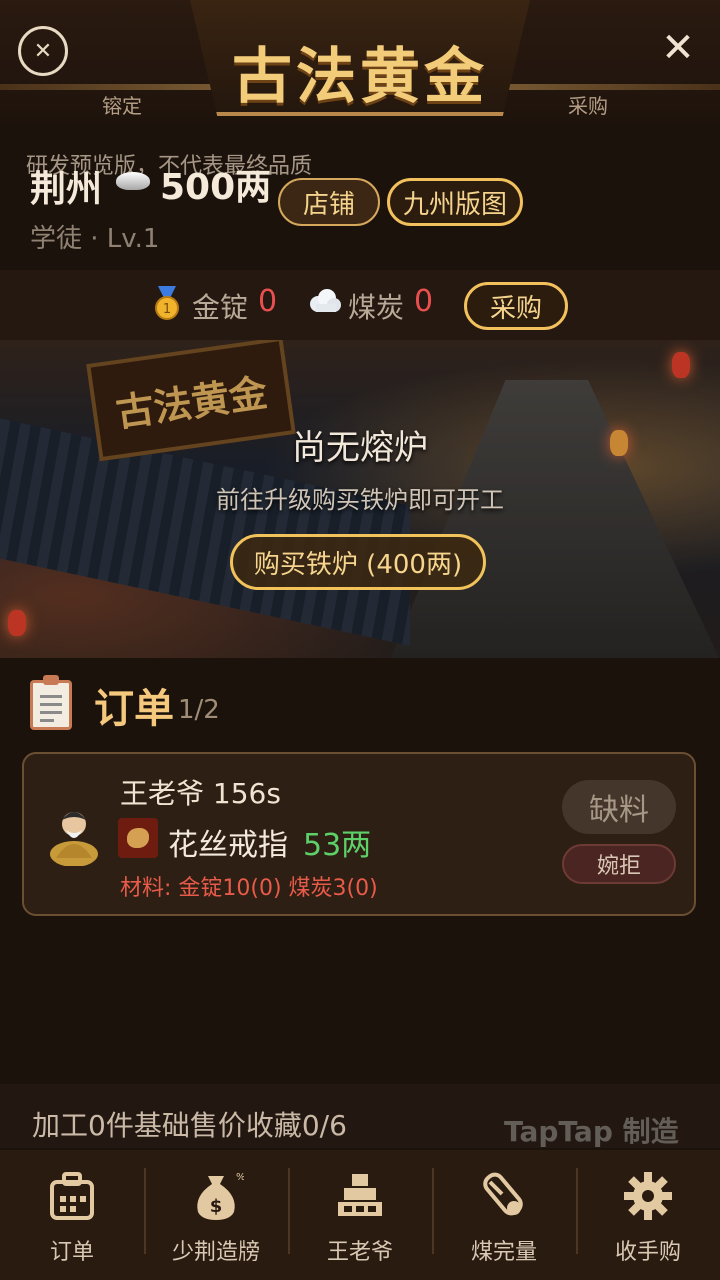 This screenshot has width=720, height=1280. Describe the element at coordinates (424, 301) in the screenshot. I see `coal-value: 0` at that location.